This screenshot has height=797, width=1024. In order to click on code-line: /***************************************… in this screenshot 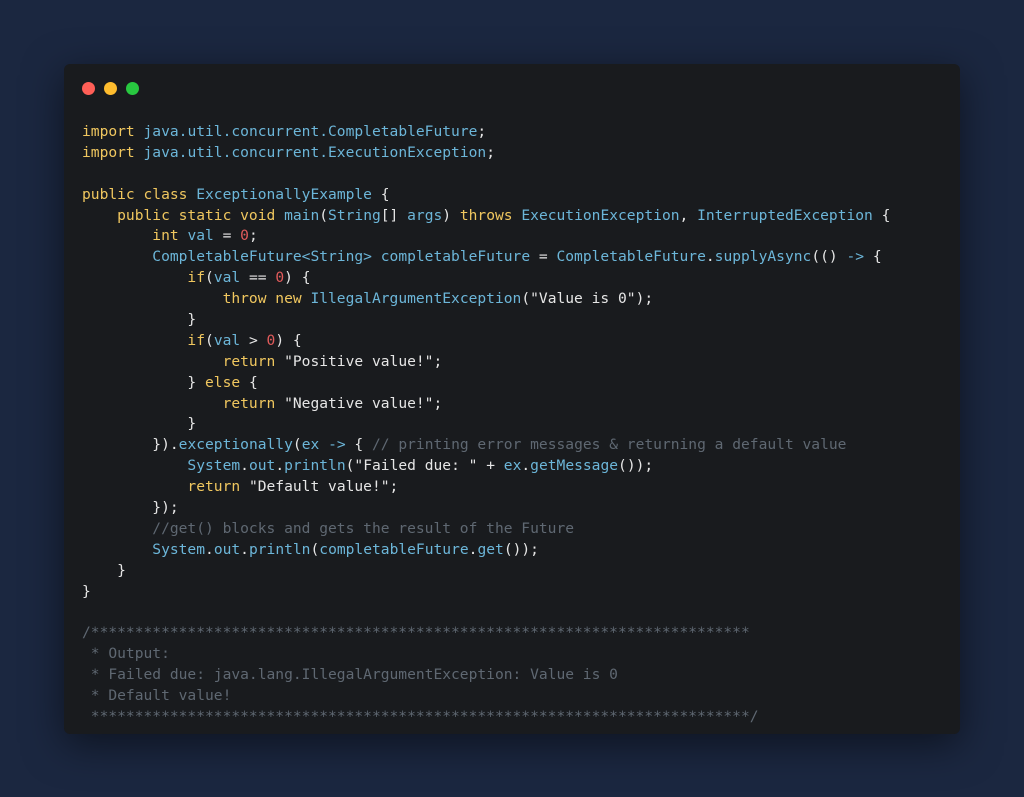, I will do `click(486, 633)`.